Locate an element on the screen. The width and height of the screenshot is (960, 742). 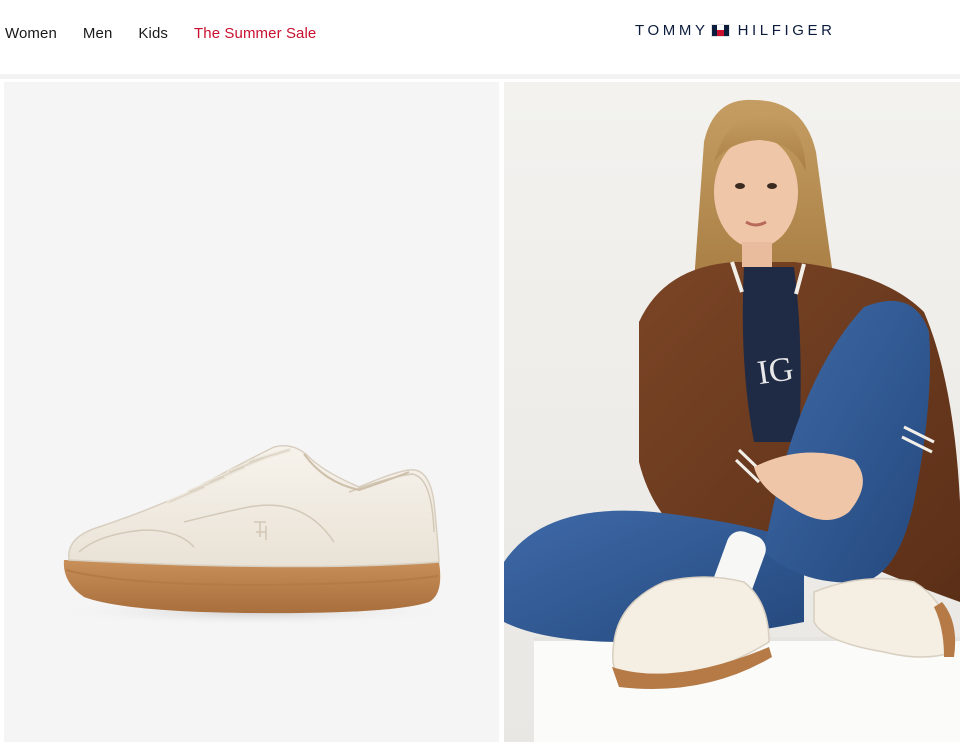
sneaker-illustration is located at coordinates (254, 535).